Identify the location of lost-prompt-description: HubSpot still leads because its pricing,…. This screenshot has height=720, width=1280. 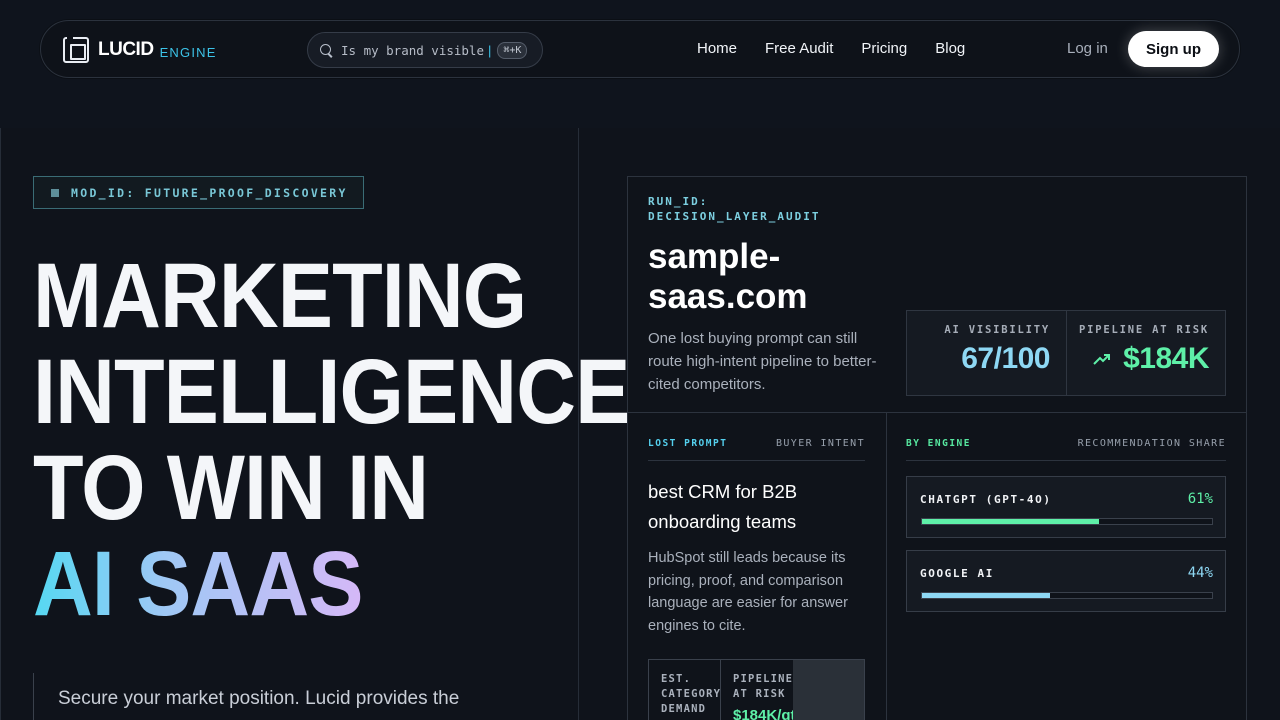
(748, 592).